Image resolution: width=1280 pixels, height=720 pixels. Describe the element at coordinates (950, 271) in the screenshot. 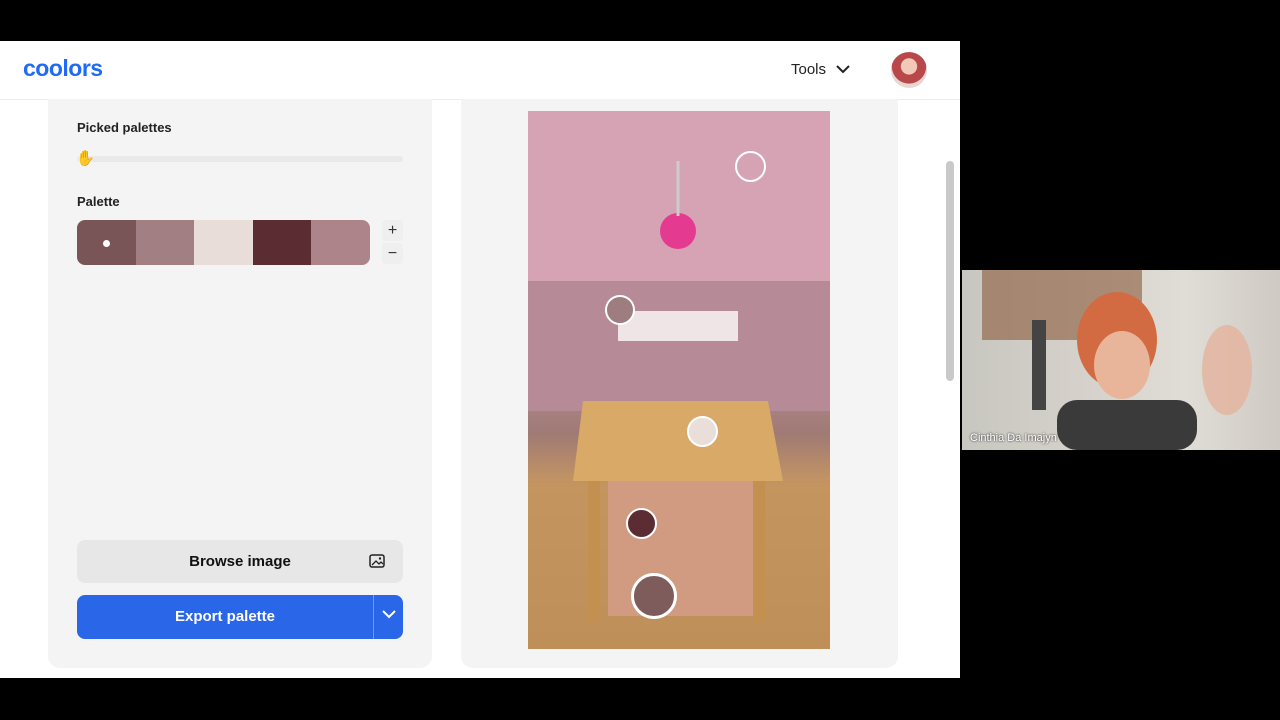

I see `page-scrollbar` at that location.